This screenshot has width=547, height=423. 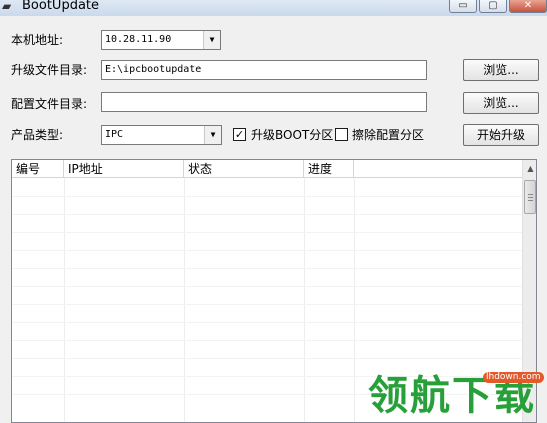 What do you see at coordinates (244, 169) in the screenshot?
I see `column-header-status: 状态` at bounding box center [244, 169].